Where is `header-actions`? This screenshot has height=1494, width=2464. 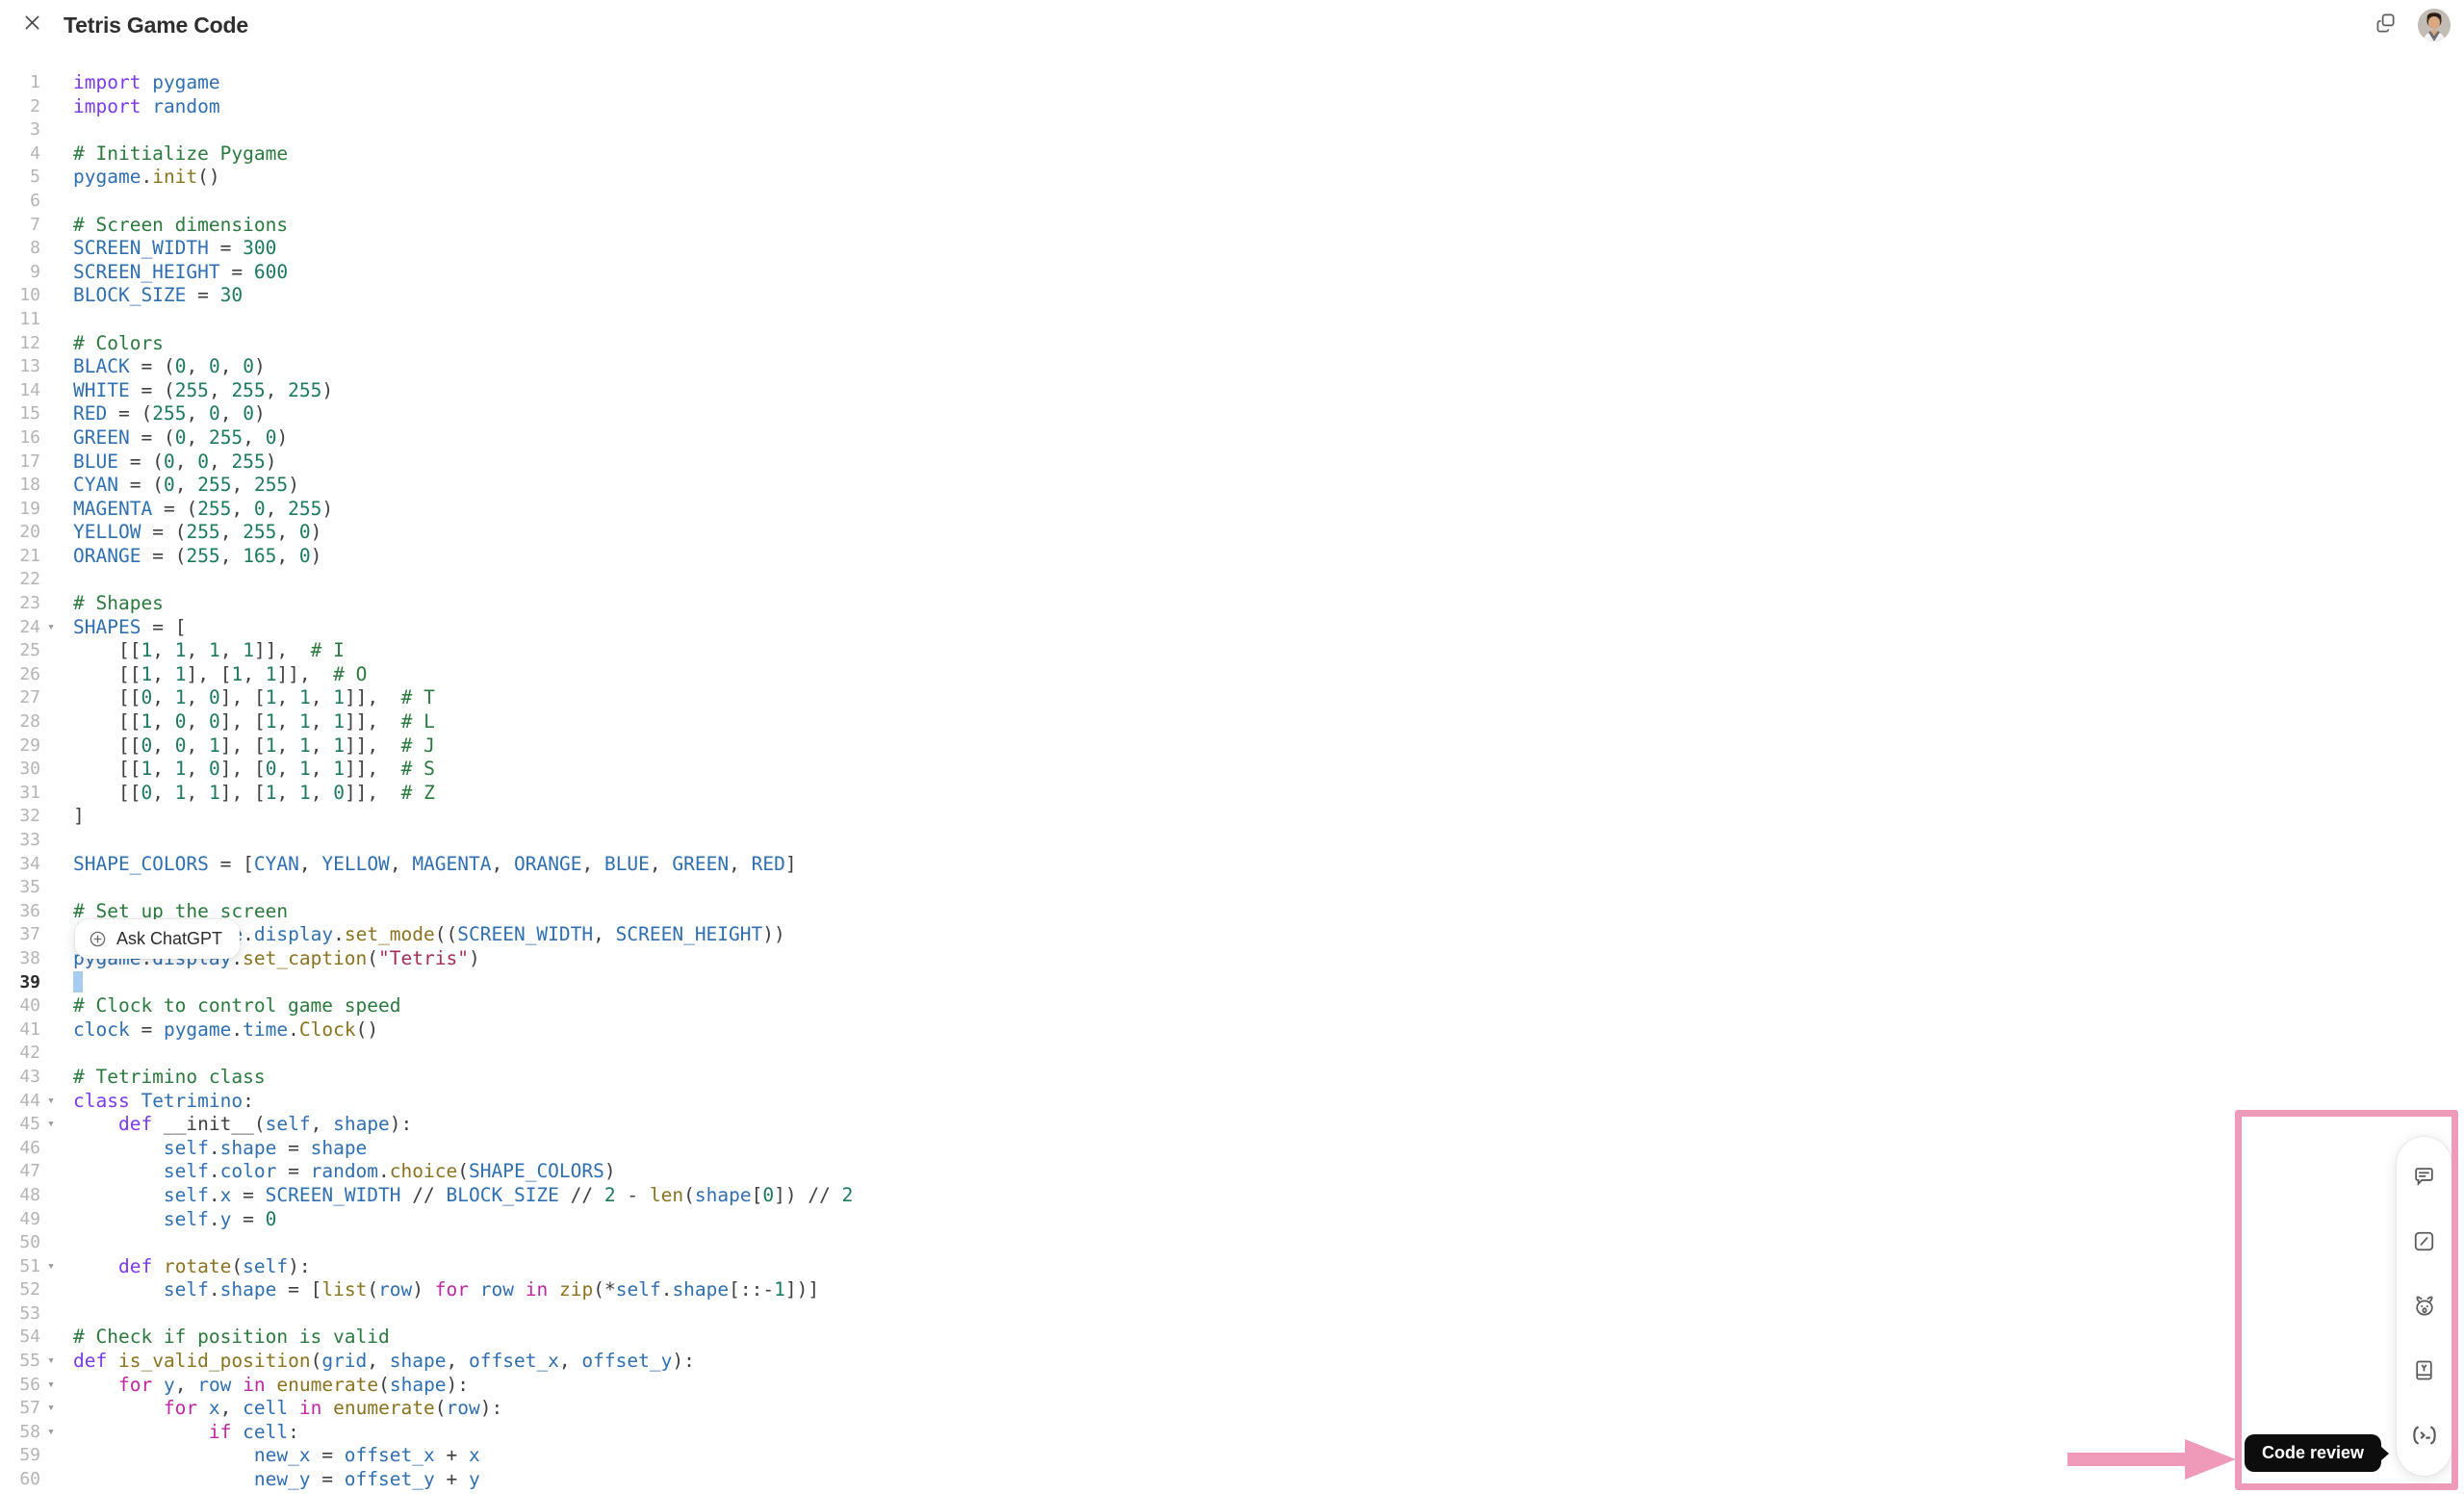
header-actions is located at coordinates (2409, 25).